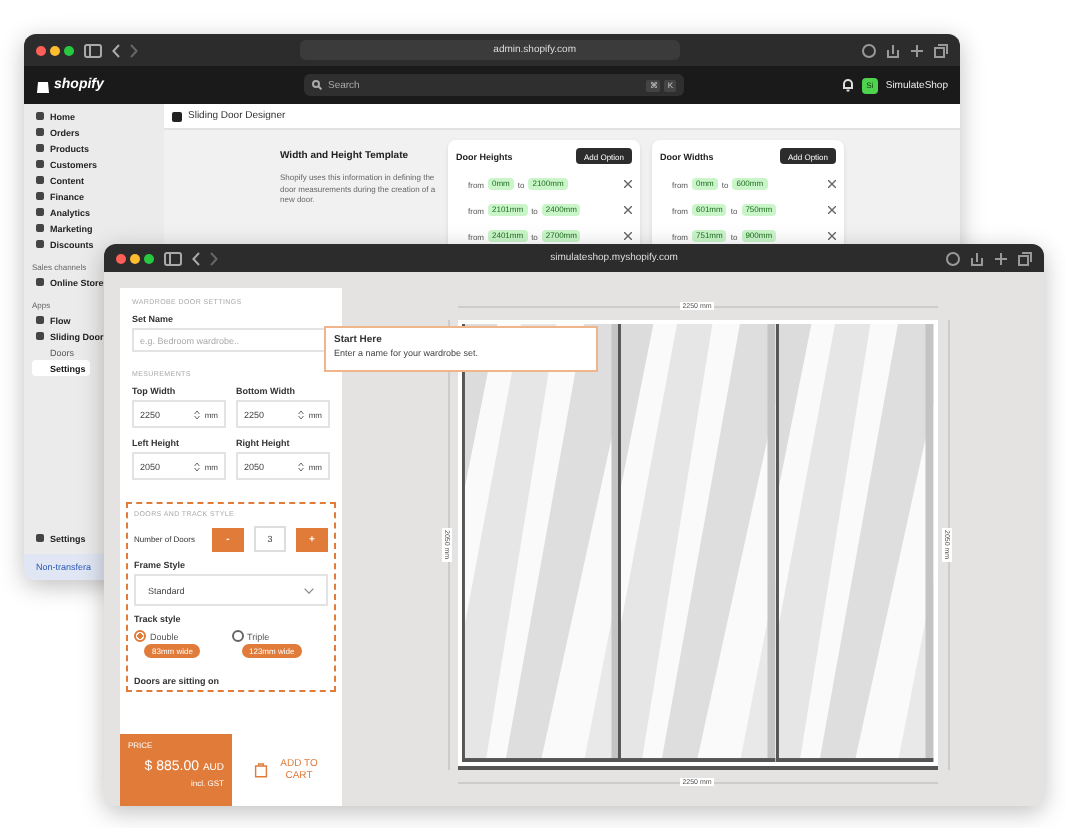  What do you see at coordinates (177, 116) in the screenshot?
I see `app-icon` at bounding box center [177, 116].